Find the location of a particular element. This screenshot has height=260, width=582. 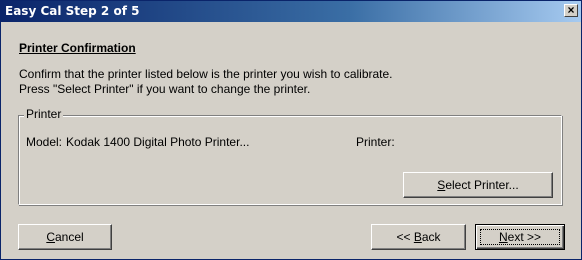

cancel-button: Cancel is located at coordinates (65, 237).